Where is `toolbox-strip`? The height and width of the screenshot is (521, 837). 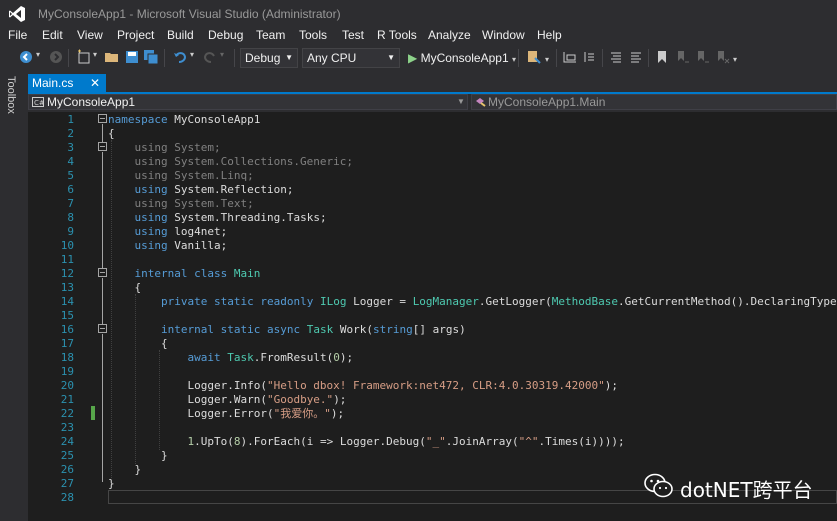 toolbox-strip is located at coordinates (12, 296).